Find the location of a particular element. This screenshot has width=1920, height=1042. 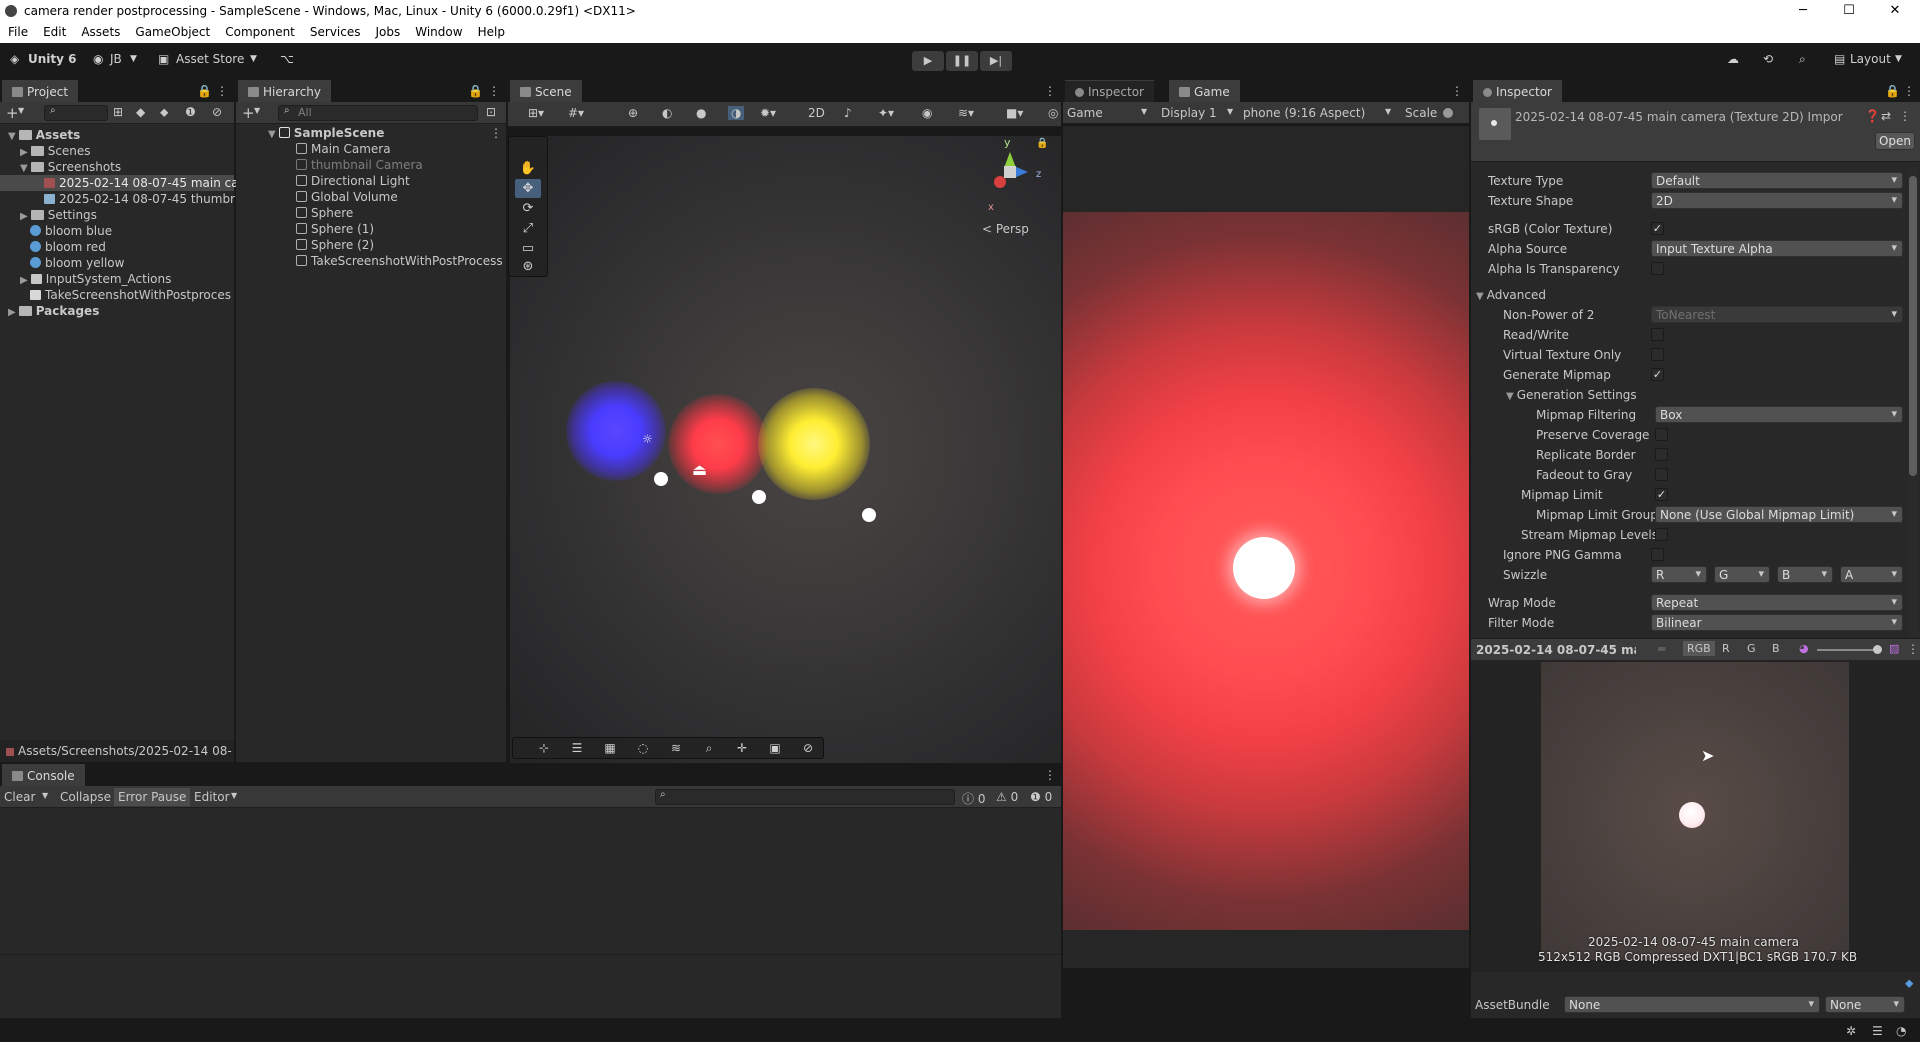

account-dropdown: JB is located at coordinates (116, 59).